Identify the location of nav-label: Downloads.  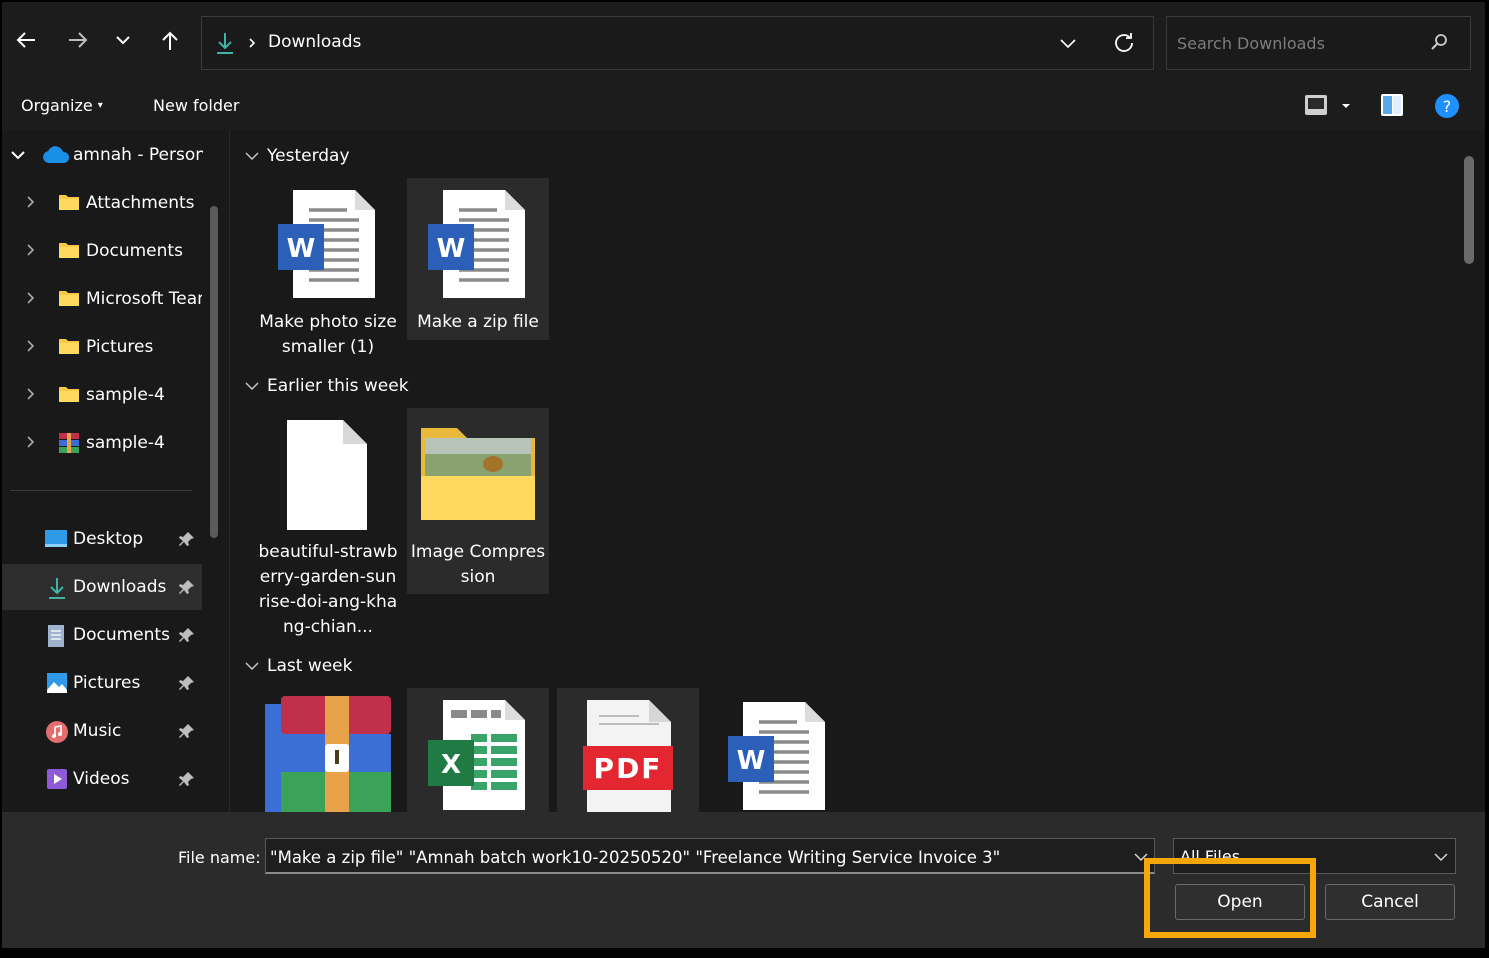
(120, 587).